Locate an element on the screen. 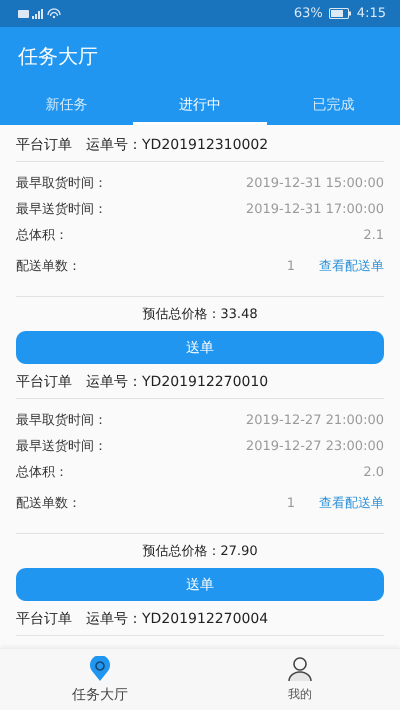 This screenshot has width=400, height=710. field-value: 2019-12-27 21:00:00 is located at coordinates (315, 420).